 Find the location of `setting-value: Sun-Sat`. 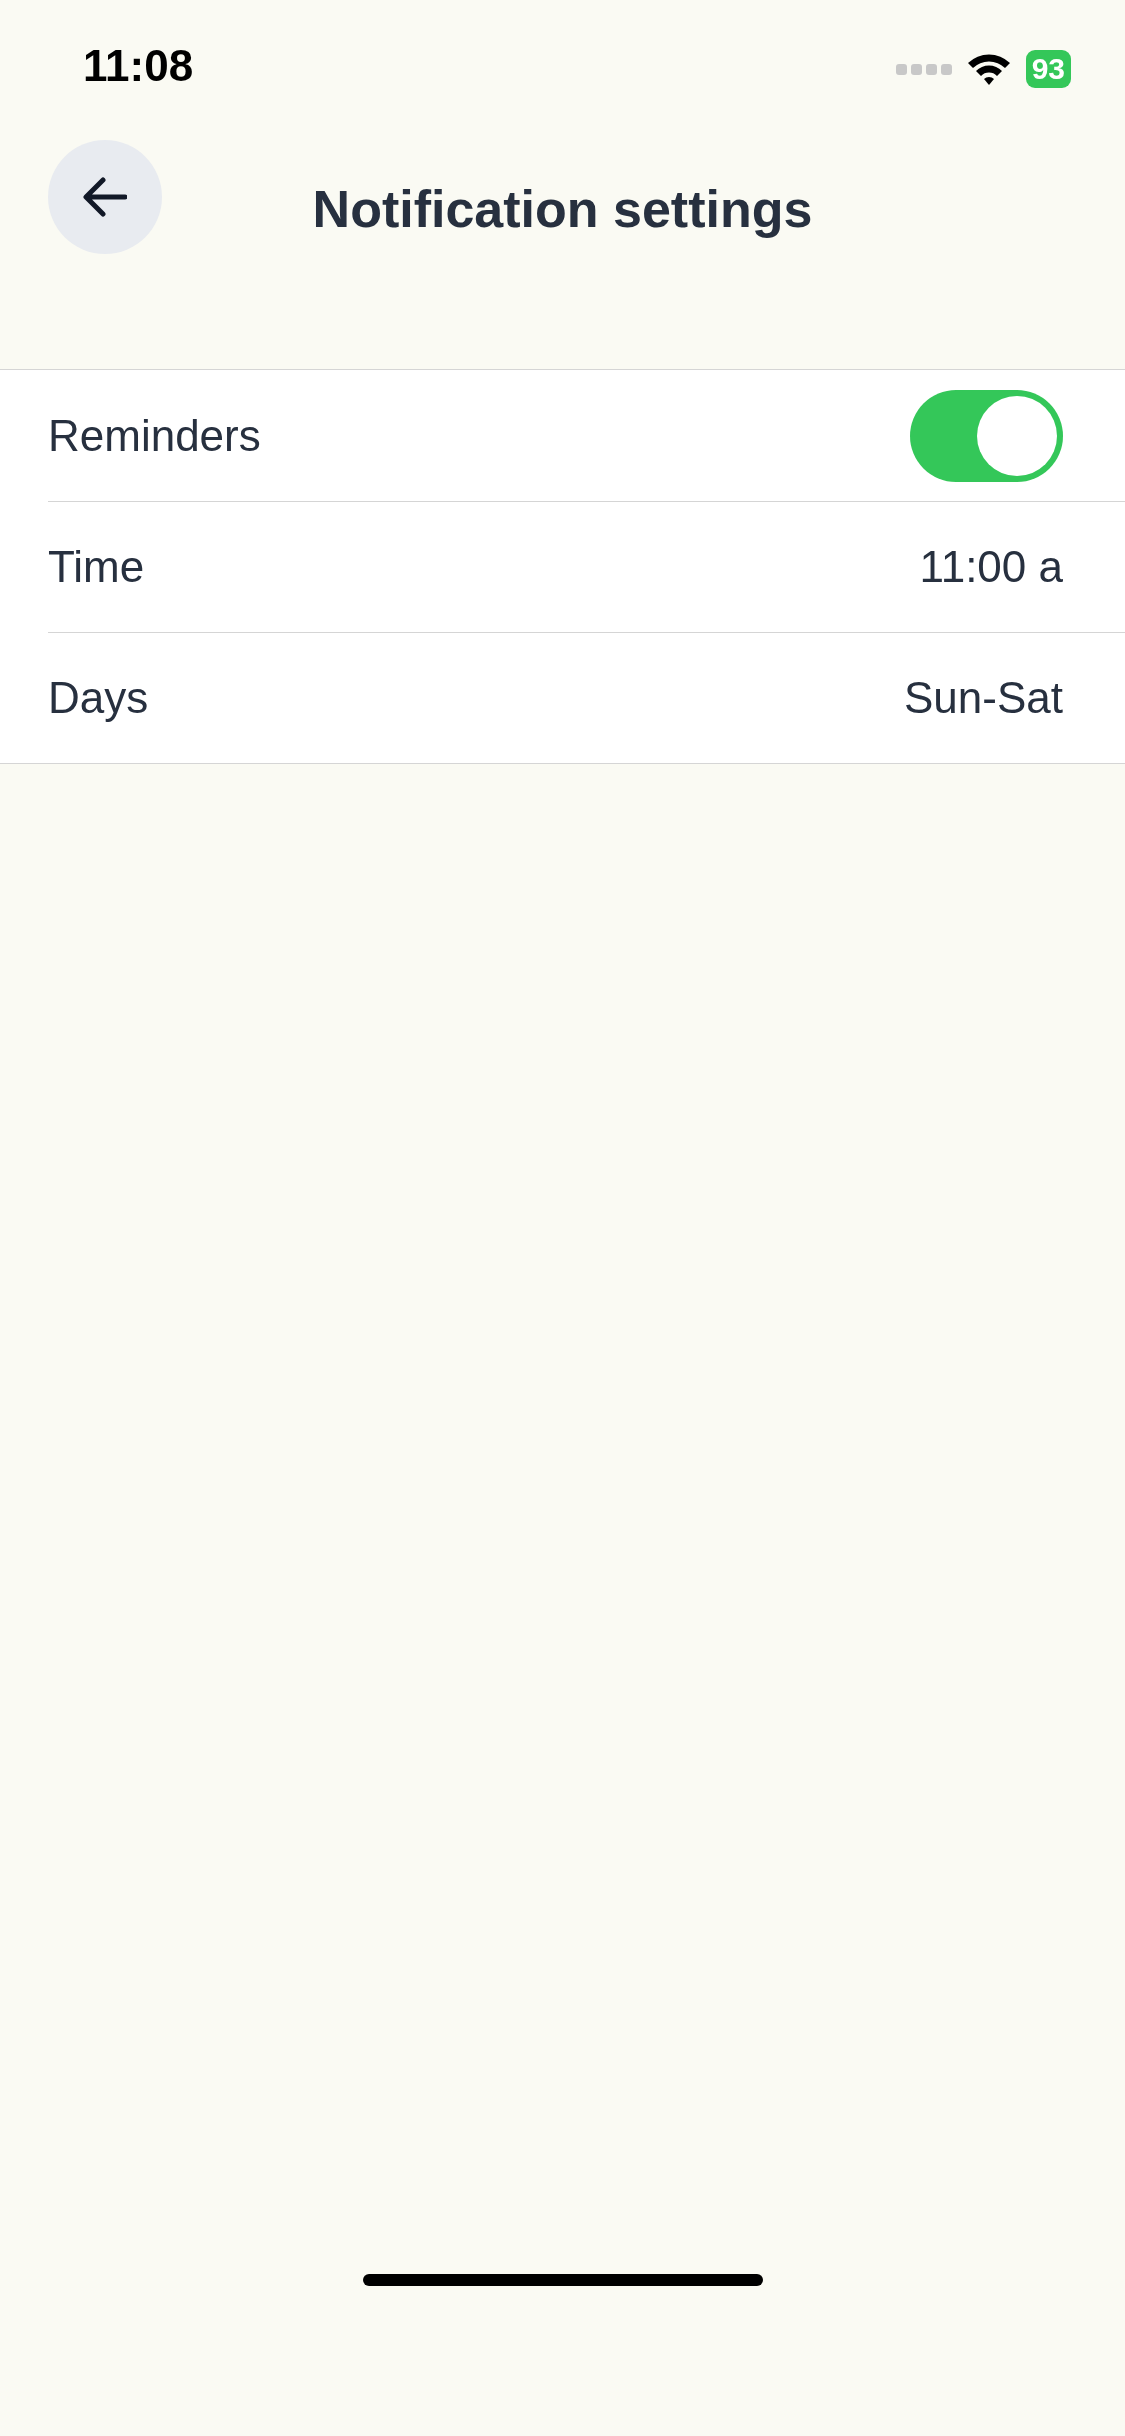

setting-value: Sun-Sat is located at coordinates (983, 698).